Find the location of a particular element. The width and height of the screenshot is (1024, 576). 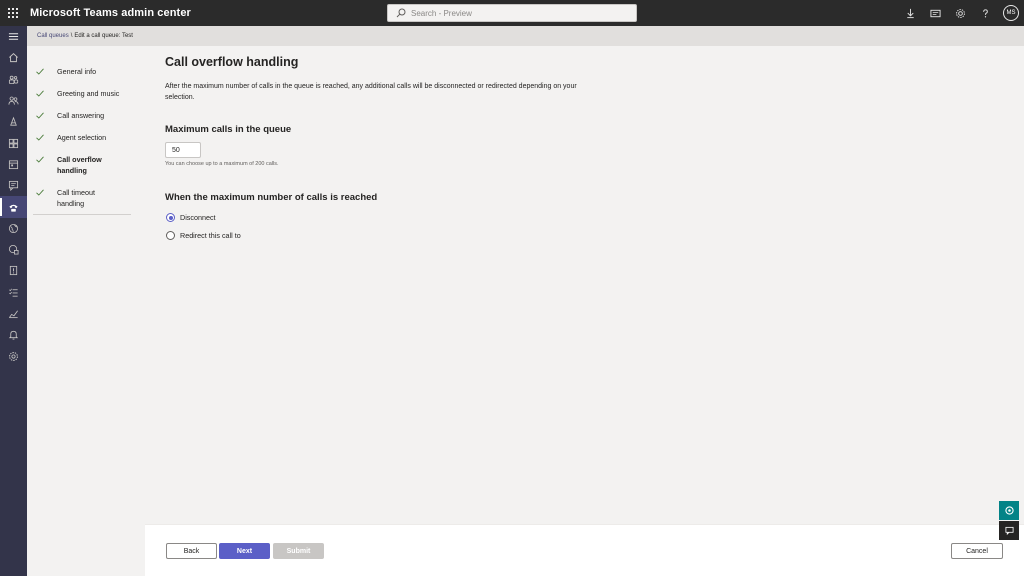

app-title: Microsoft Teams admin center is located at coordinates (110, 13).